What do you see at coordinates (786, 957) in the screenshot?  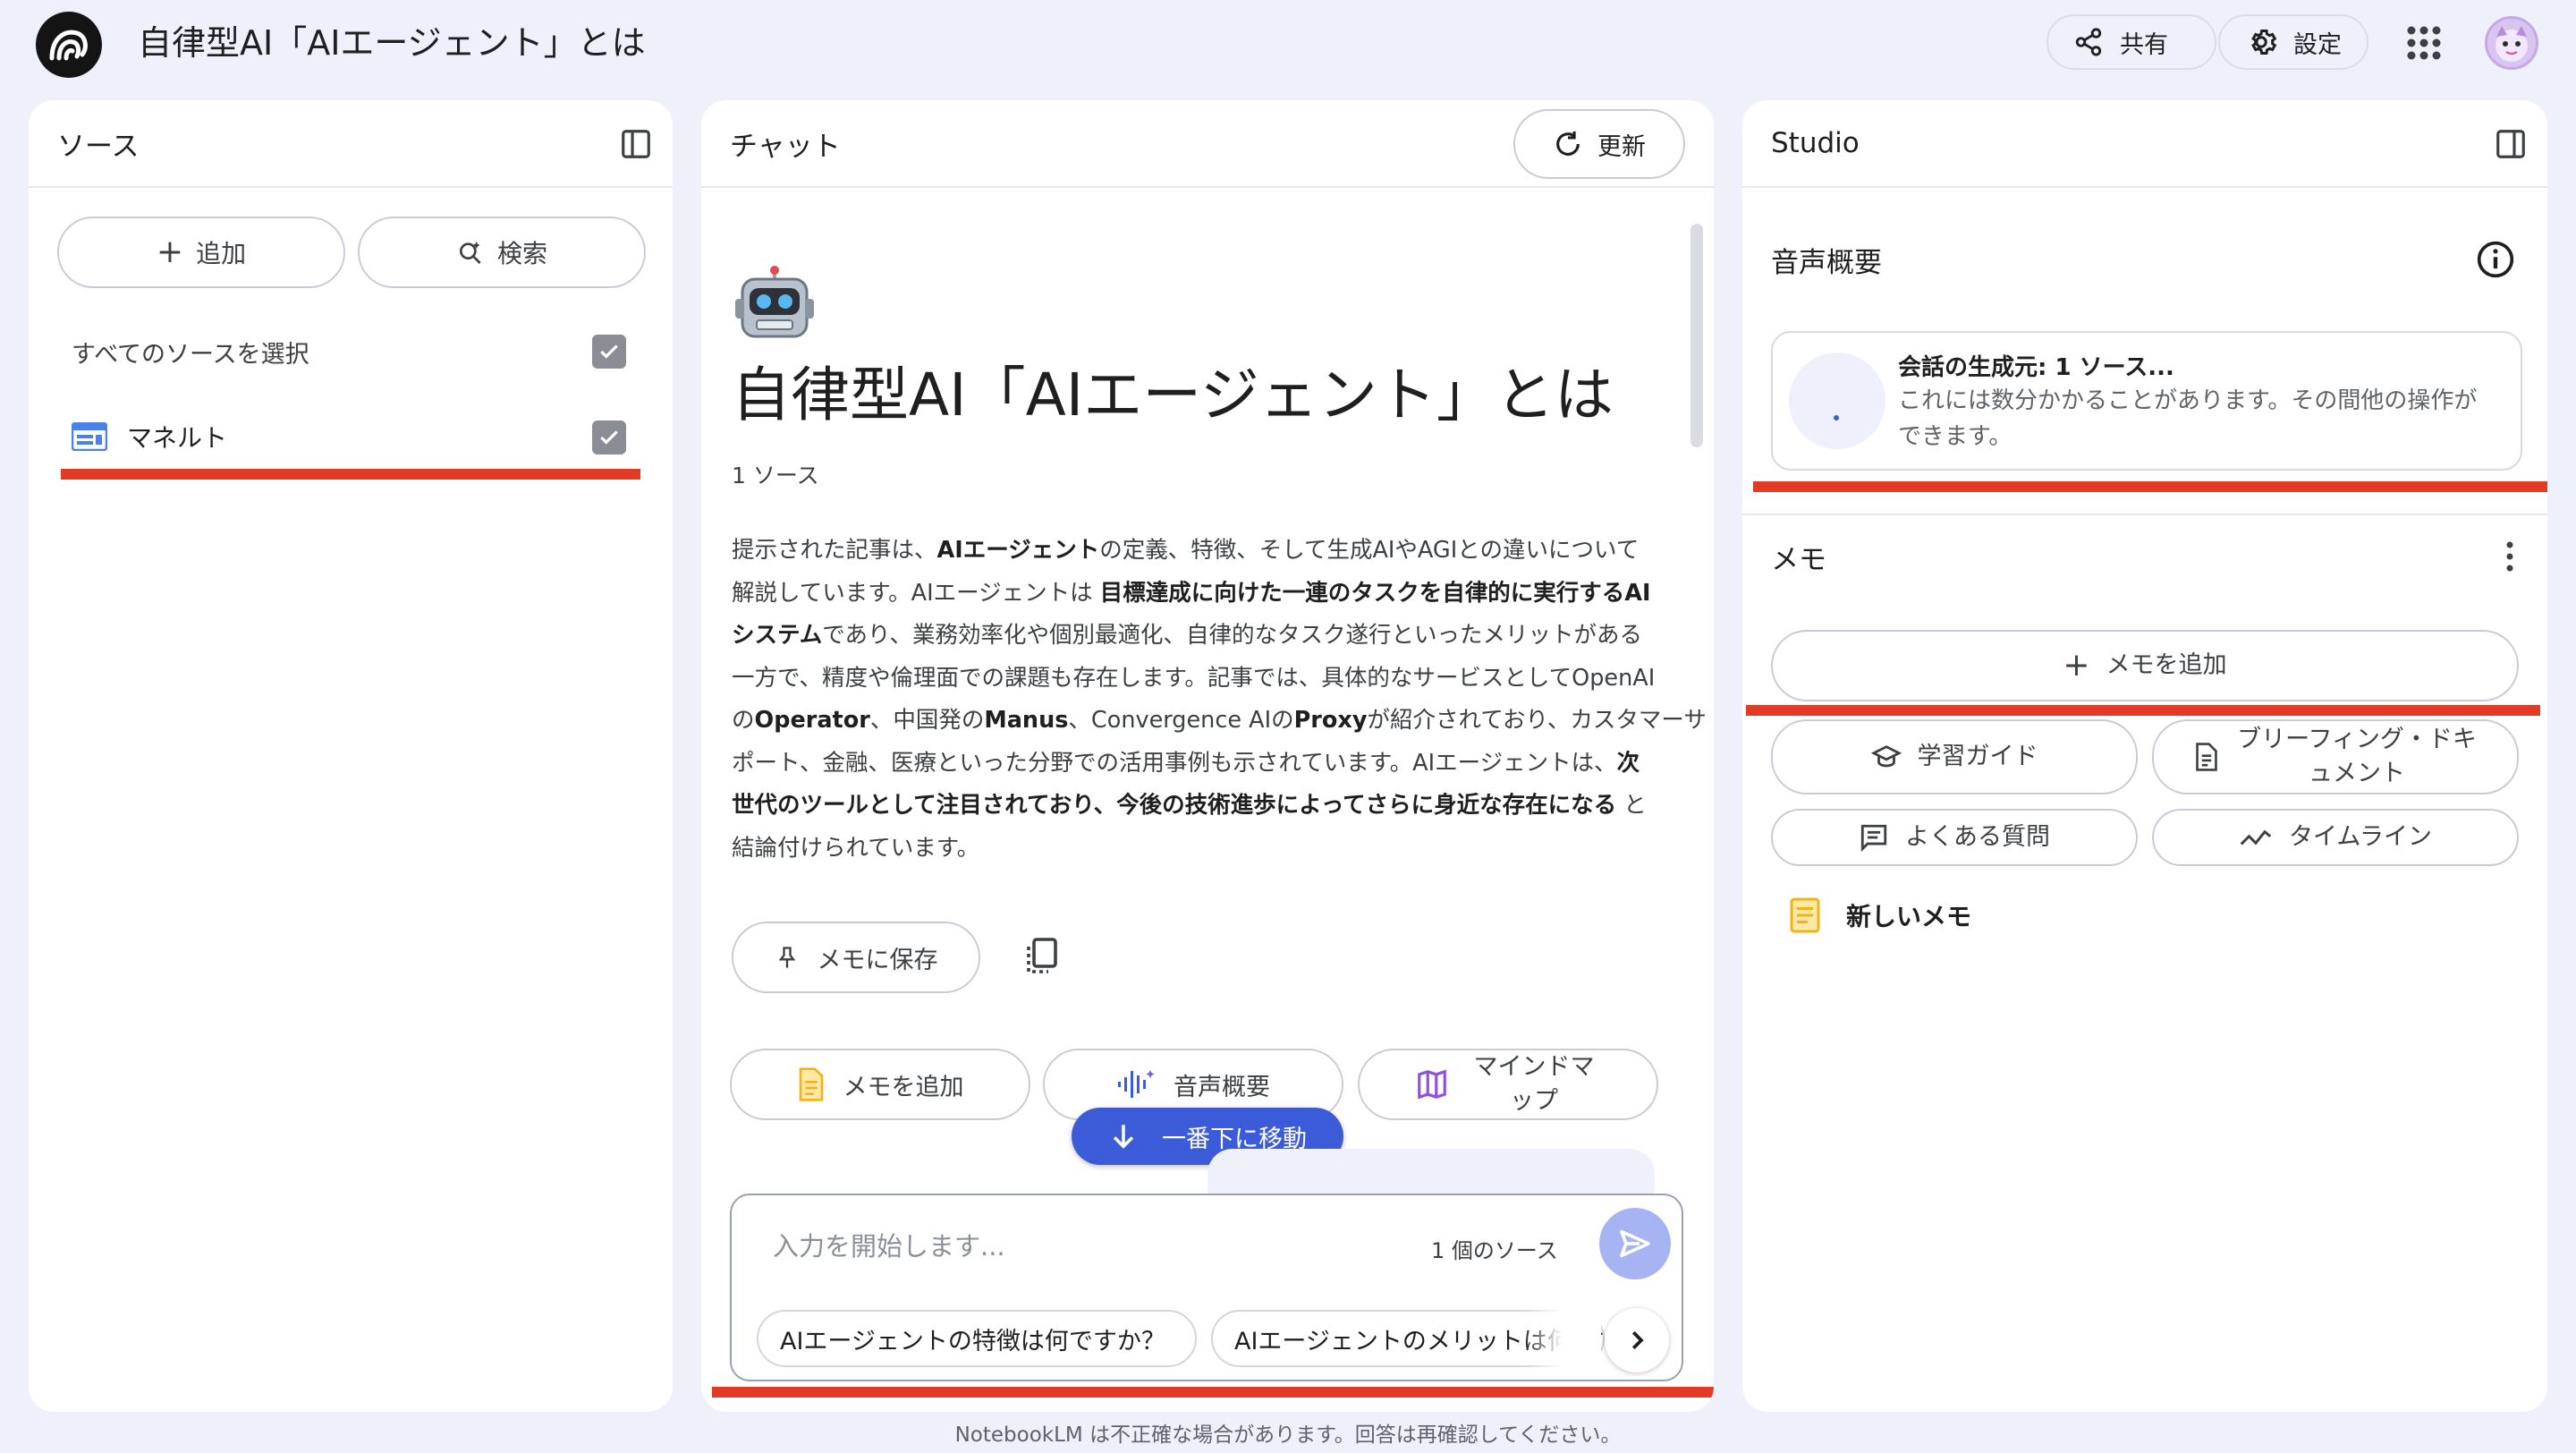 I see `pin-icon` at bounding box center [786, 957].